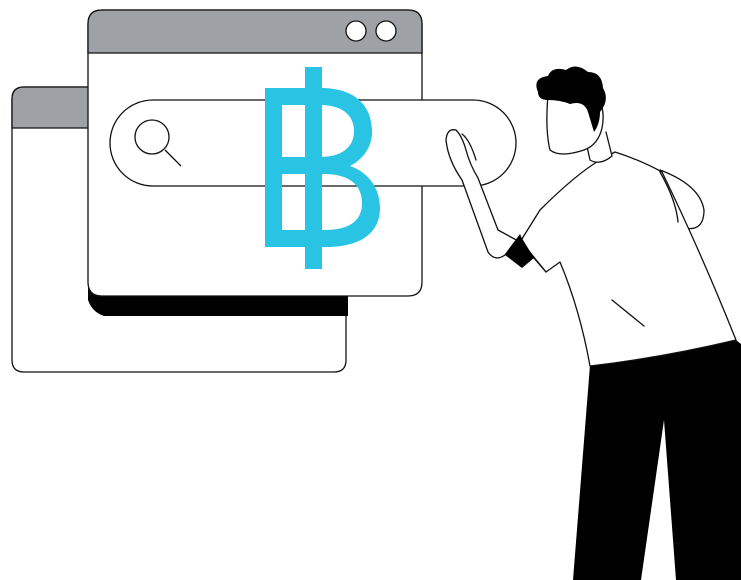  I want to click on pants, so click(657, 460).